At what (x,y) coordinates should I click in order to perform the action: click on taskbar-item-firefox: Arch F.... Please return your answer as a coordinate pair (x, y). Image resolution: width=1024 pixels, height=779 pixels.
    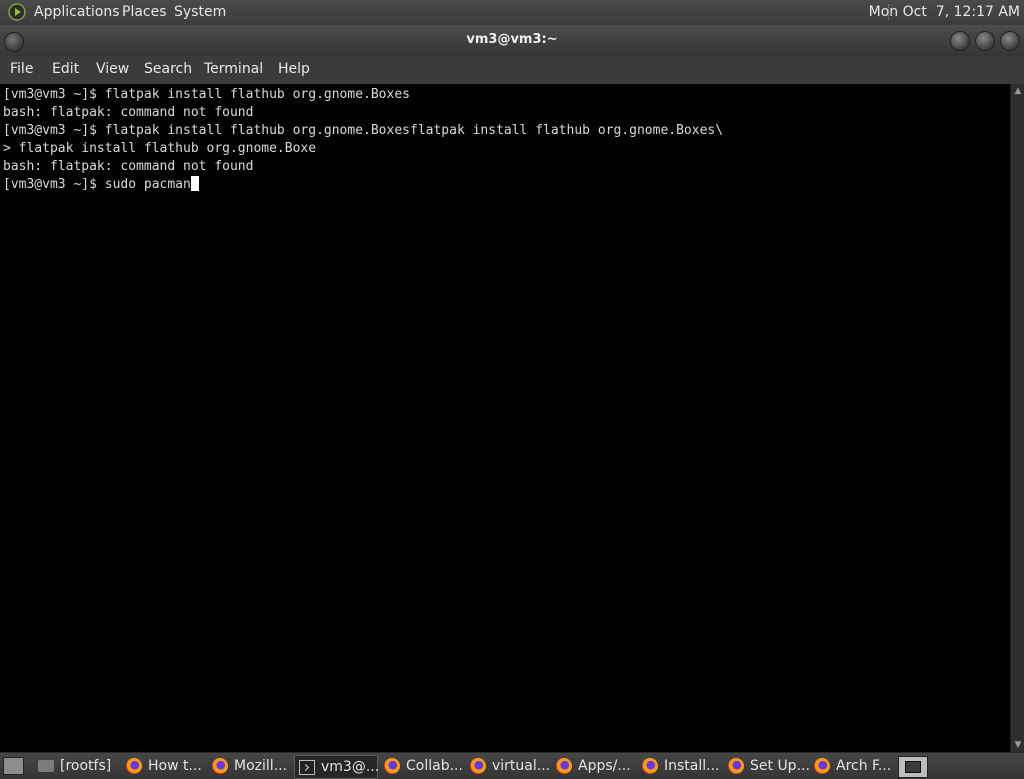
    Looking at the image, I should click on (852, 766).